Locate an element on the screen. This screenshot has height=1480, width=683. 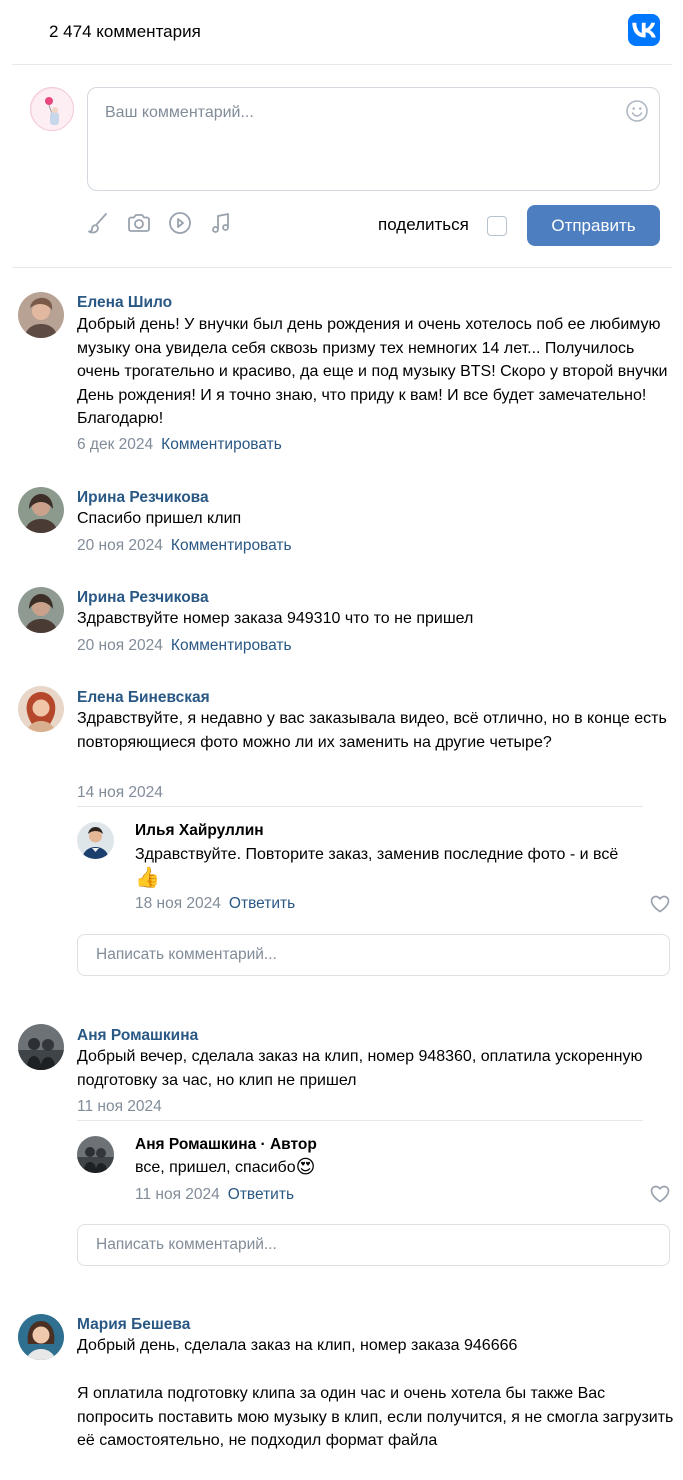
comments-count: 2 474 комментария is located at coordinates (125, 31).